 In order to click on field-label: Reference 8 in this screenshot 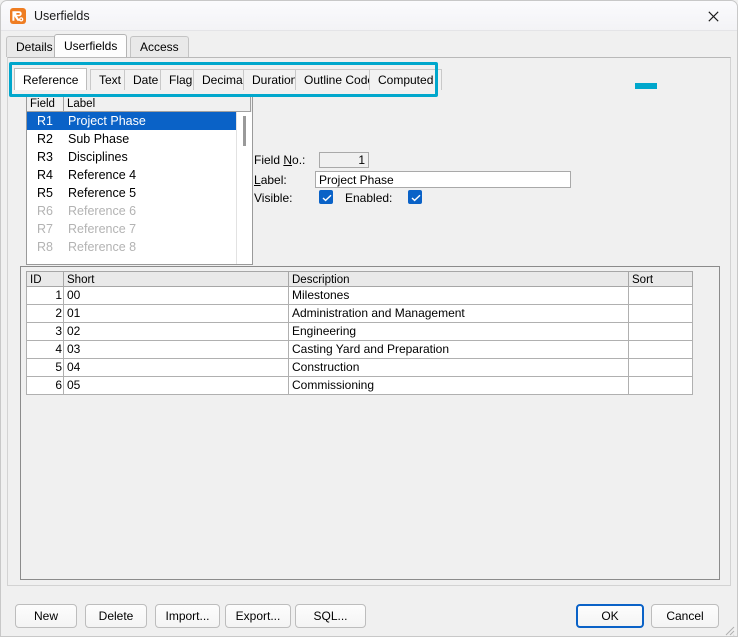, I will do `click(102, 247)`.